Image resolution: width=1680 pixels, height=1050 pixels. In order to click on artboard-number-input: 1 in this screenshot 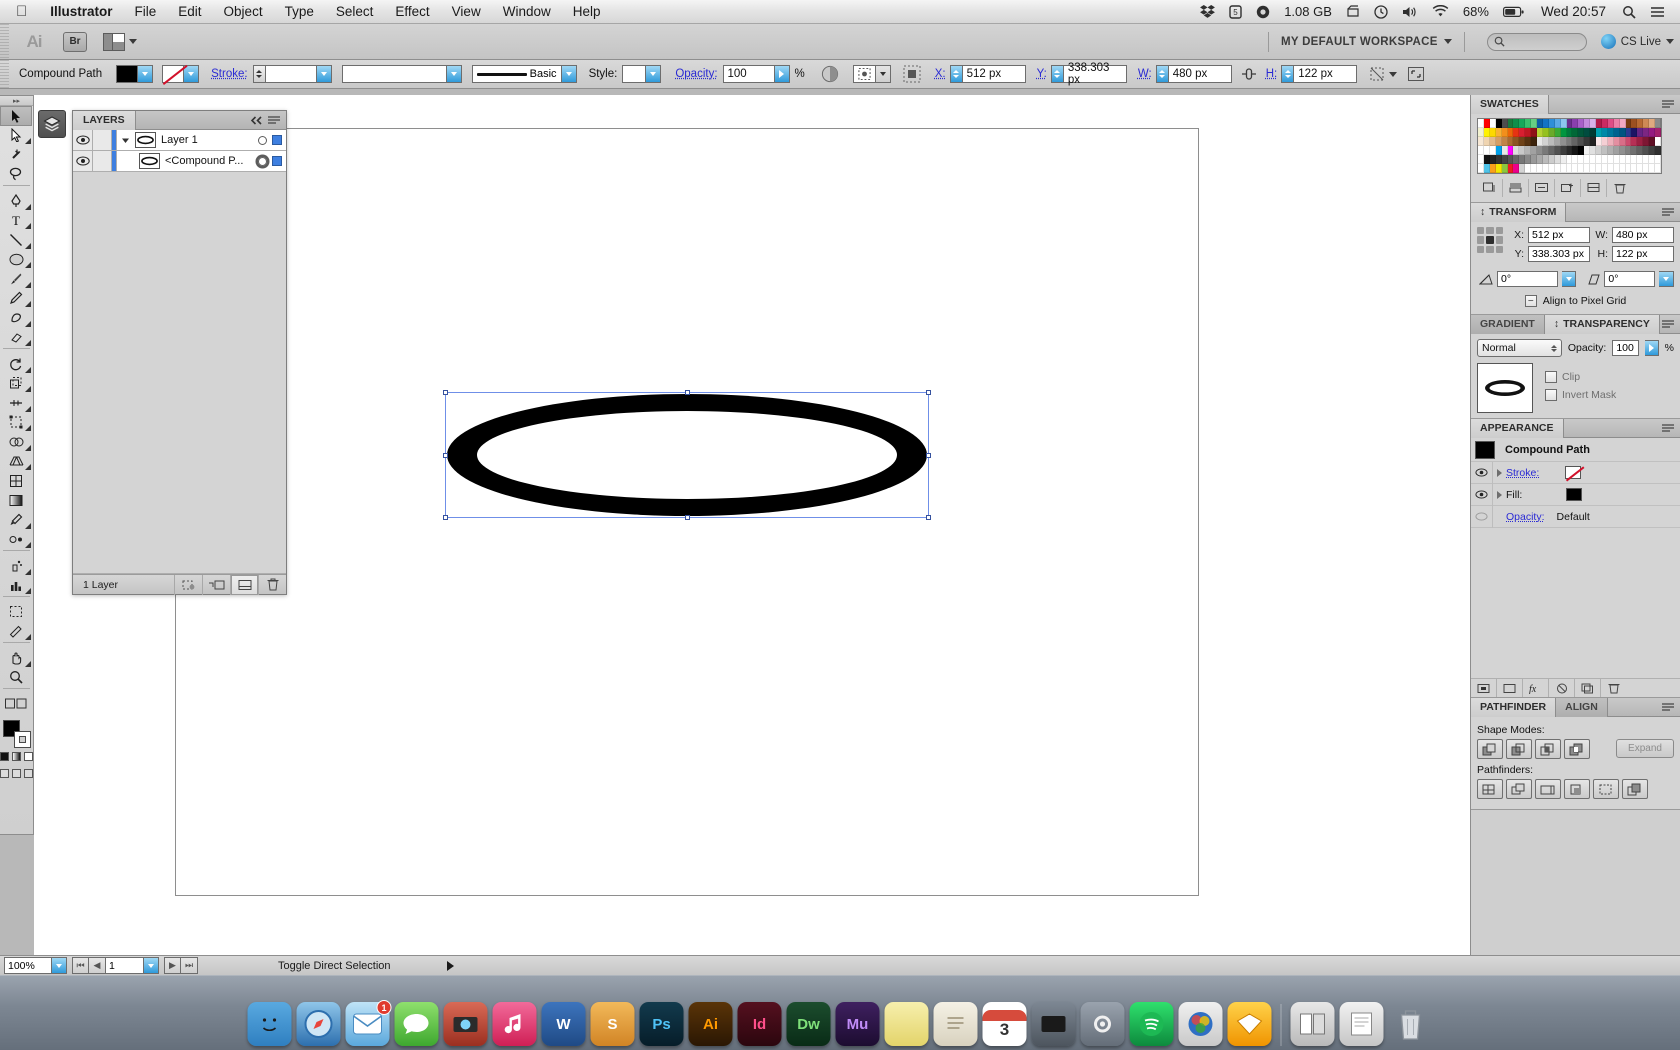, I will do `click(125, 965)`.